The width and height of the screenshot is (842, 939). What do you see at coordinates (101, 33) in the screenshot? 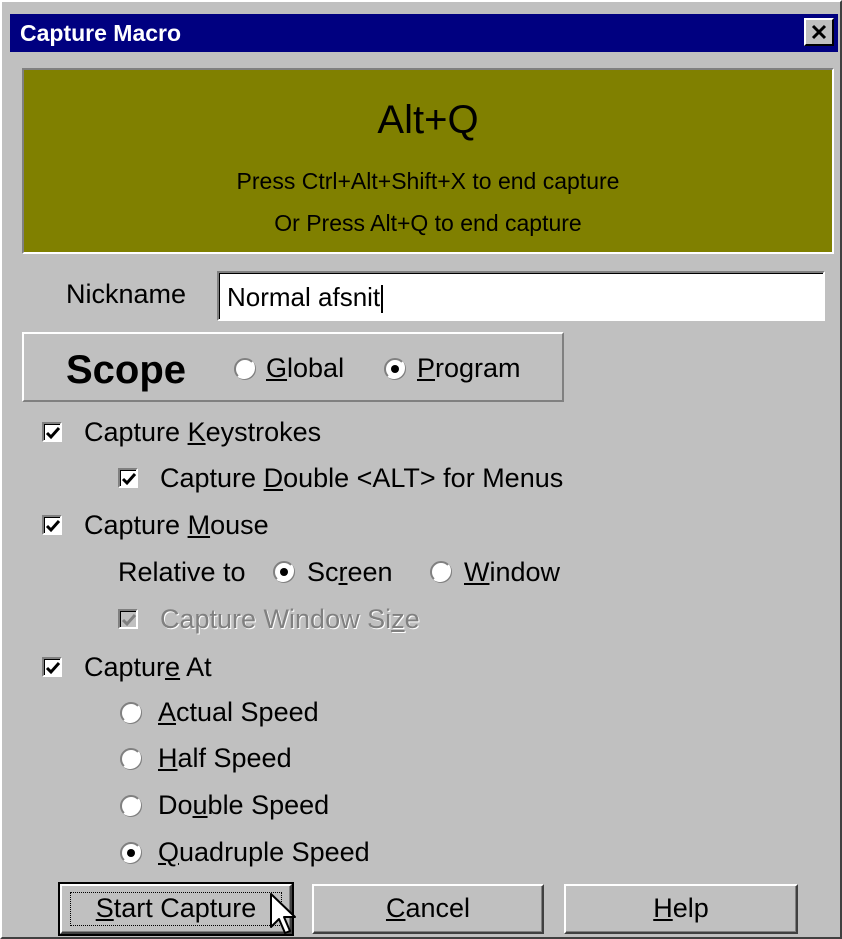
I see `window-title: Capture Macro` at bounding box center [101, 33].